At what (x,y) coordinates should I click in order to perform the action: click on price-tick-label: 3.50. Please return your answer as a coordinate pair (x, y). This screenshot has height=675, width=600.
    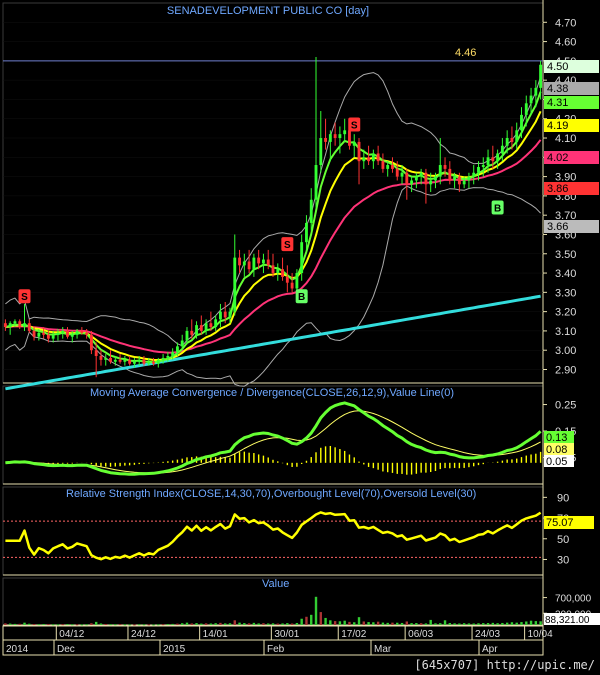
    Looking at the image, I should click on (565, 255).